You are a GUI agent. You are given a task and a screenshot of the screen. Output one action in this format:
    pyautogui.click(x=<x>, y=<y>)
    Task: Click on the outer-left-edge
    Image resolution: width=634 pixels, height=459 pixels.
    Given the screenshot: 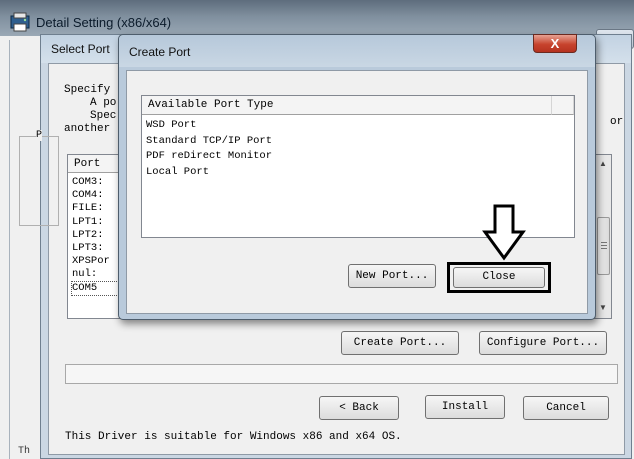 What is the action you would take?
    pyautogui.click(x=5, y=249)
    